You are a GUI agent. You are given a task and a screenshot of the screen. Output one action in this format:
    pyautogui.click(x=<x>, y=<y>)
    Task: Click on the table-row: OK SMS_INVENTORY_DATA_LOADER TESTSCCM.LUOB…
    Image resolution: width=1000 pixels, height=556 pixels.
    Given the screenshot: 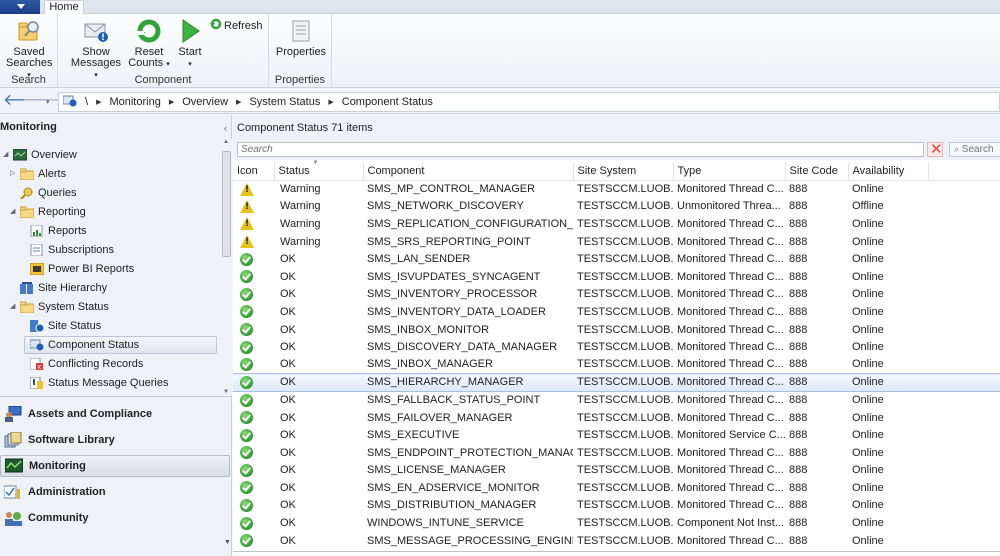 What is the action you would take?
    pyautogui.click(x=616, y=312)
    